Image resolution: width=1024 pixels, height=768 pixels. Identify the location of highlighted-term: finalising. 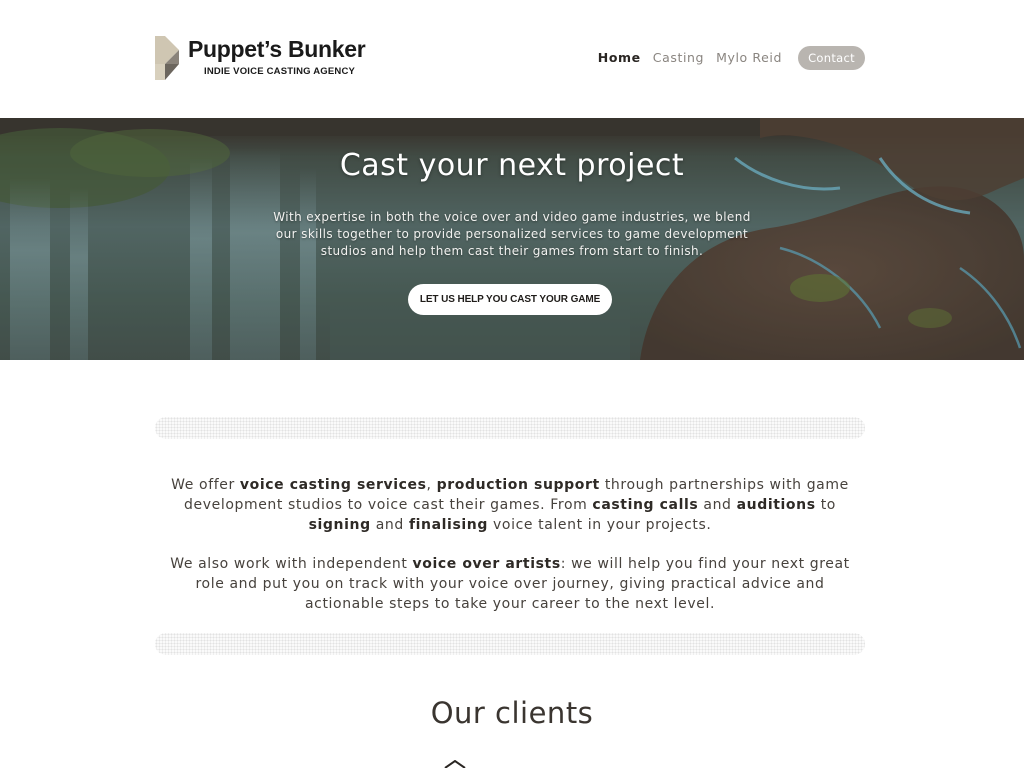
(448, 525).